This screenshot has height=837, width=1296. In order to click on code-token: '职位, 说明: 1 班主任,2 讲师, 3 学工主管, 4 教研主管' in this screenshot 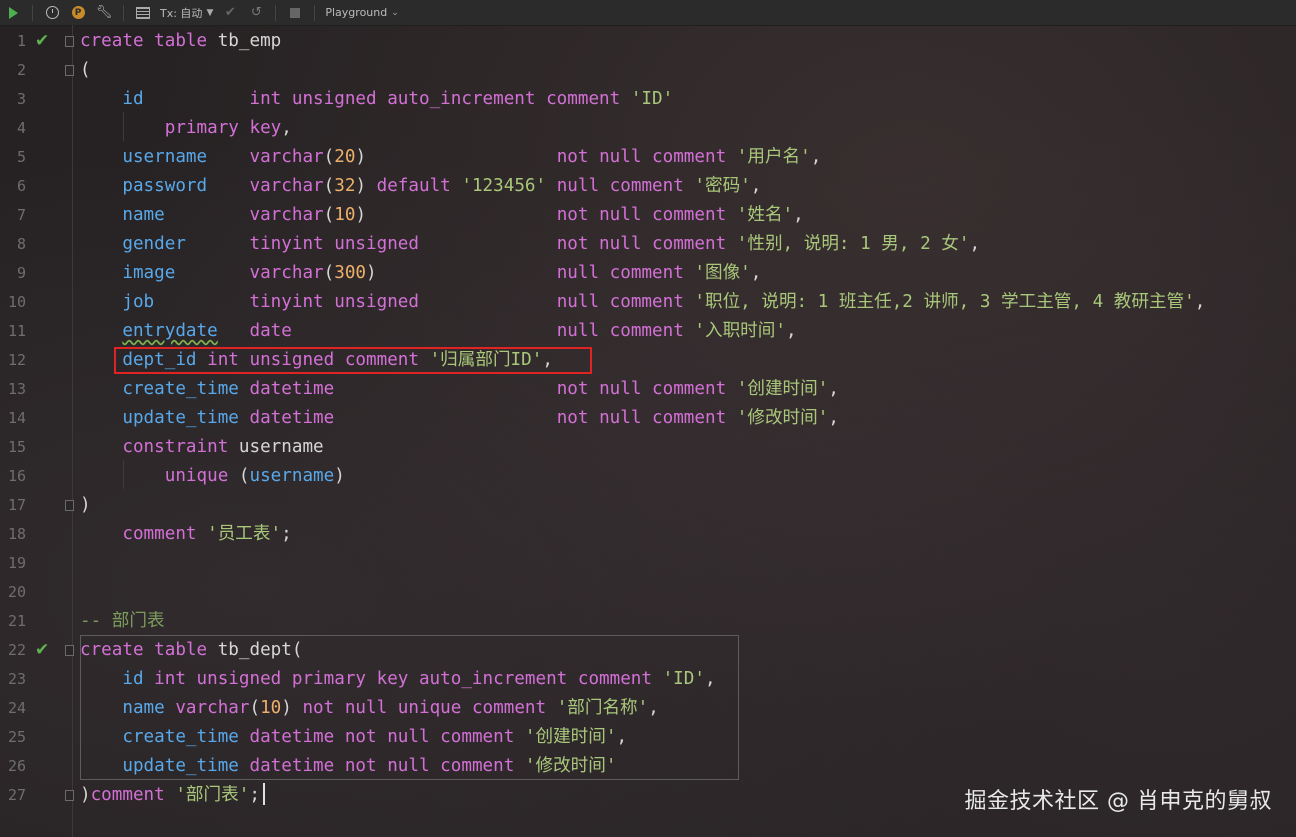, I will do `click(944, 302)`.